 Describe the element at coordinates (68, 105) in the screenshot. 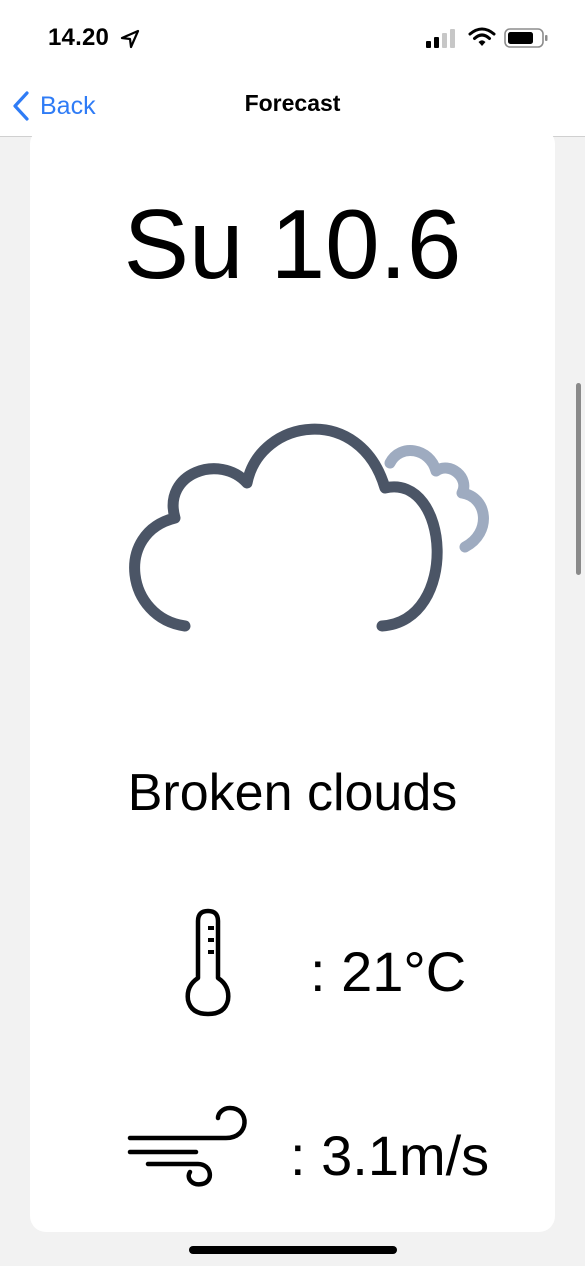

I see `back-button-label: Back` at that location.